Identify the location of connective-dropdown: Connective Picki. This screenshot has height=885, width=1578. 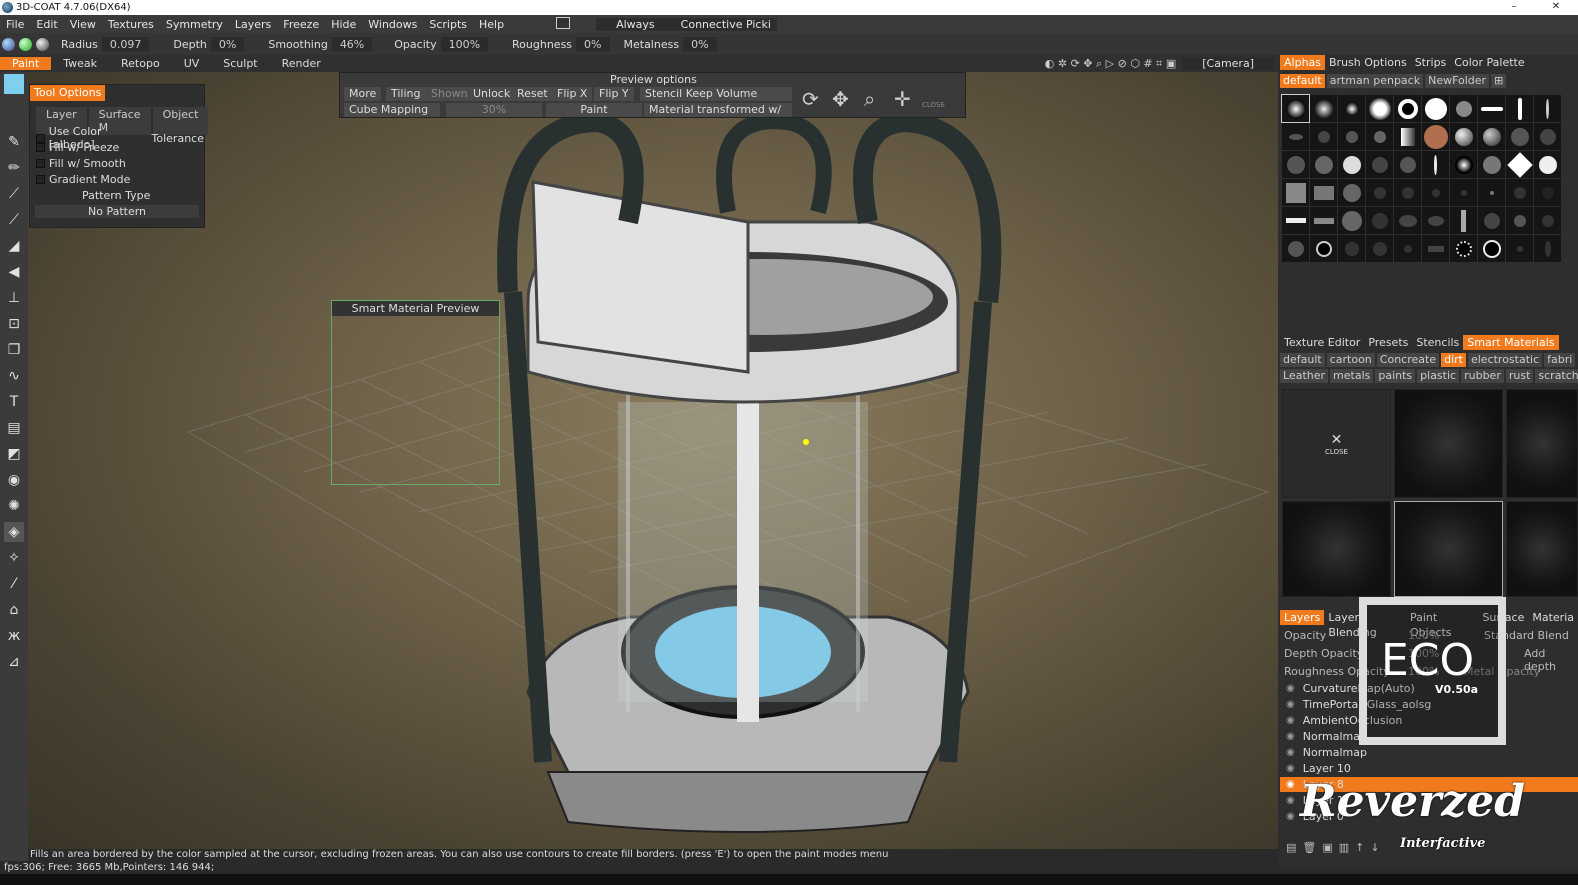
(725, 24).